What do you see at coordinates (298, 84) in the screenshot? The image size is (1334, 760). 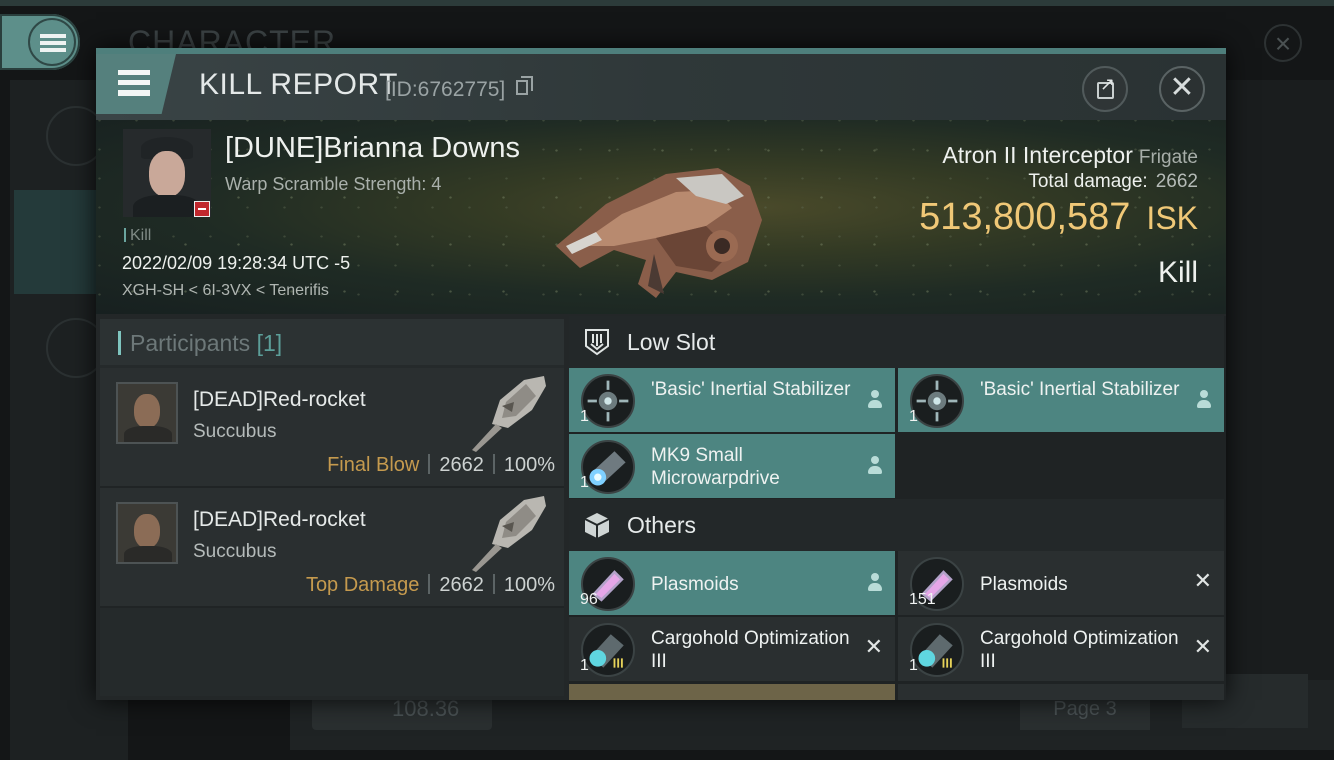 I see `dialog-title: KILL REPORT` at bounding box center [298, 84].